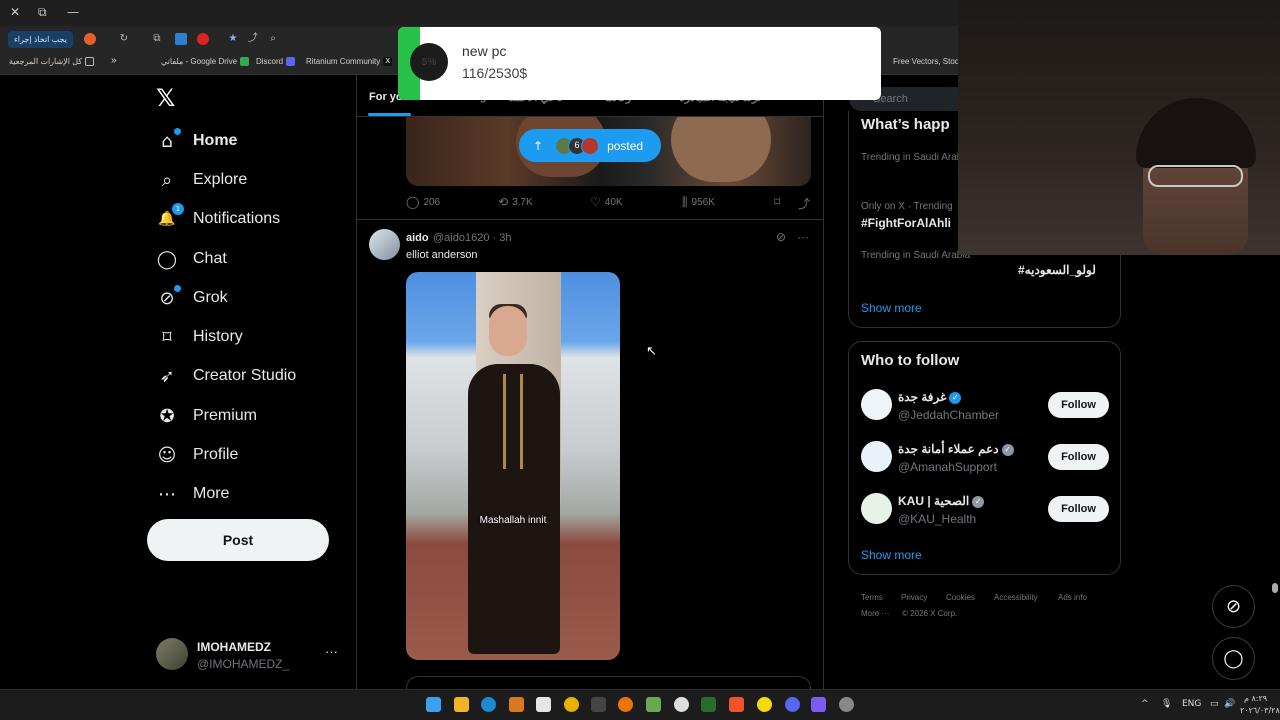 The height and width of the screenshot is (720, 1280). I want to click on extension-icon, so click(90, 39).